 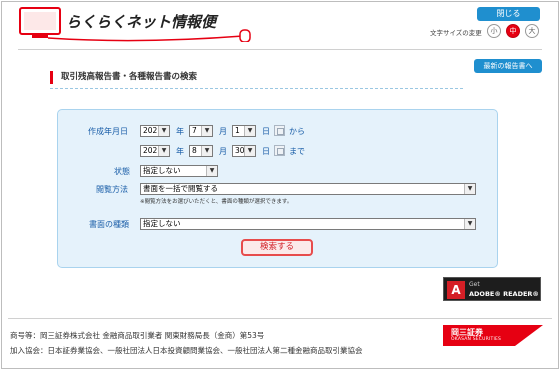 What do you see at coordinates (108, 131) in the screenshot?
I see `created-date-label: 作成年月日` at bounding box center [108, 131].